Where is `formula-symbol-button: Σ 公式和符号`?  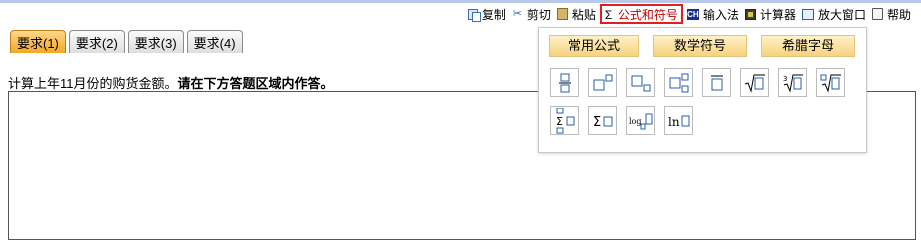 formula-symbol-button: Σ 公式和符号 is located at coordinates (641, 14).